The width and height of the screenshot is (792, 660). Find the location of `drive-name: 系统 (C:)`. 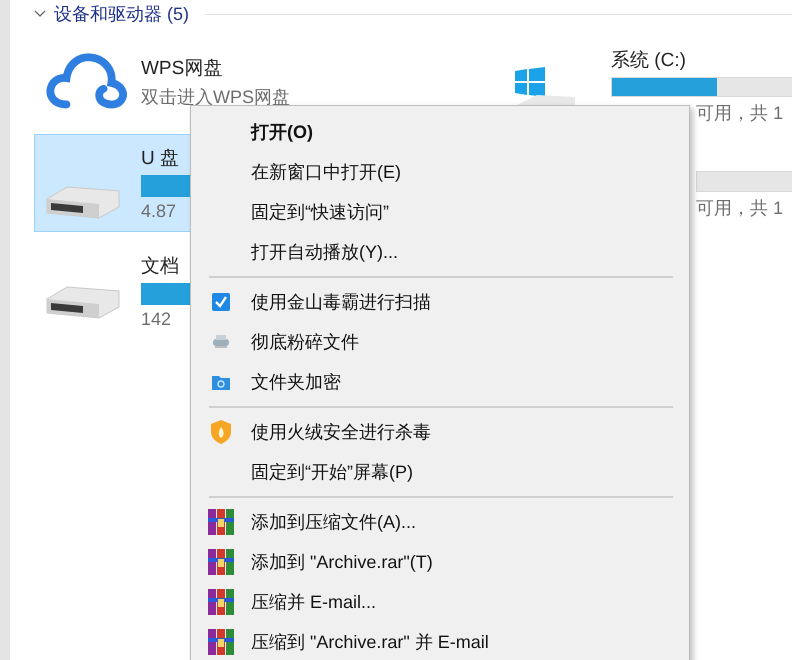

drive-name: 系统 (C:) is located at coordinates (648, 61).